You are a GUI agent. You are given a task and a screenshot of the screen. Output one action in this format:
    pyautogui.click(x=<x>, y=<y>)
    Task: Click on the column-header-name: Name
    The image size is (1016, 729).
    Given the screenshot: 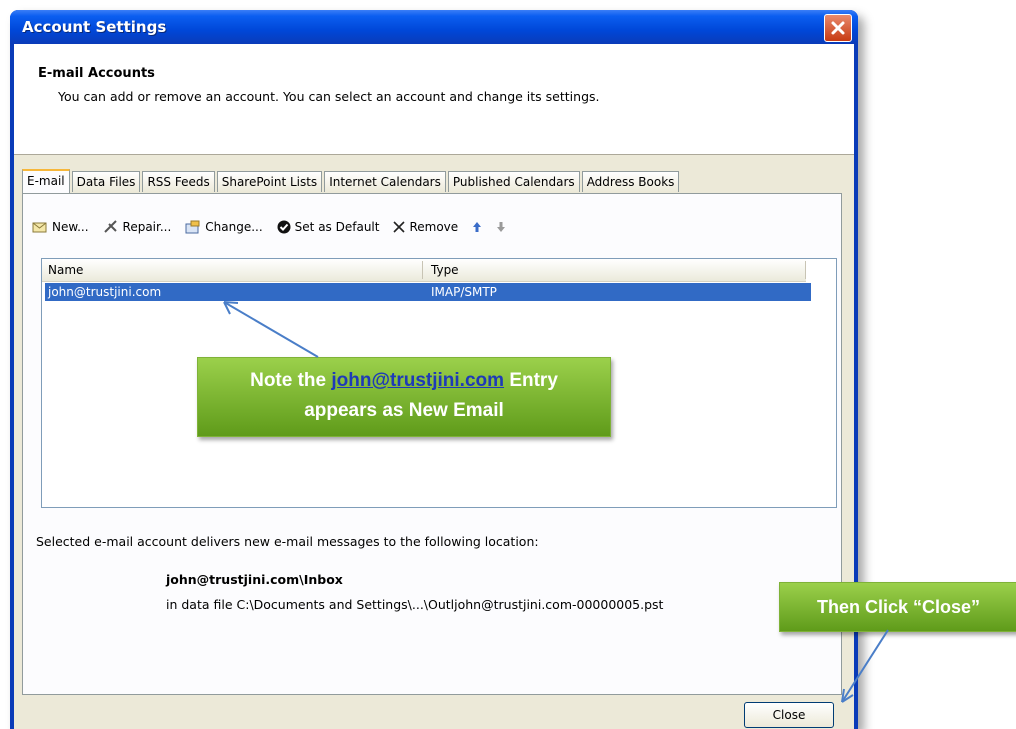 What is the action you would take?
    pyautogui.click(x=65, y=270)
    